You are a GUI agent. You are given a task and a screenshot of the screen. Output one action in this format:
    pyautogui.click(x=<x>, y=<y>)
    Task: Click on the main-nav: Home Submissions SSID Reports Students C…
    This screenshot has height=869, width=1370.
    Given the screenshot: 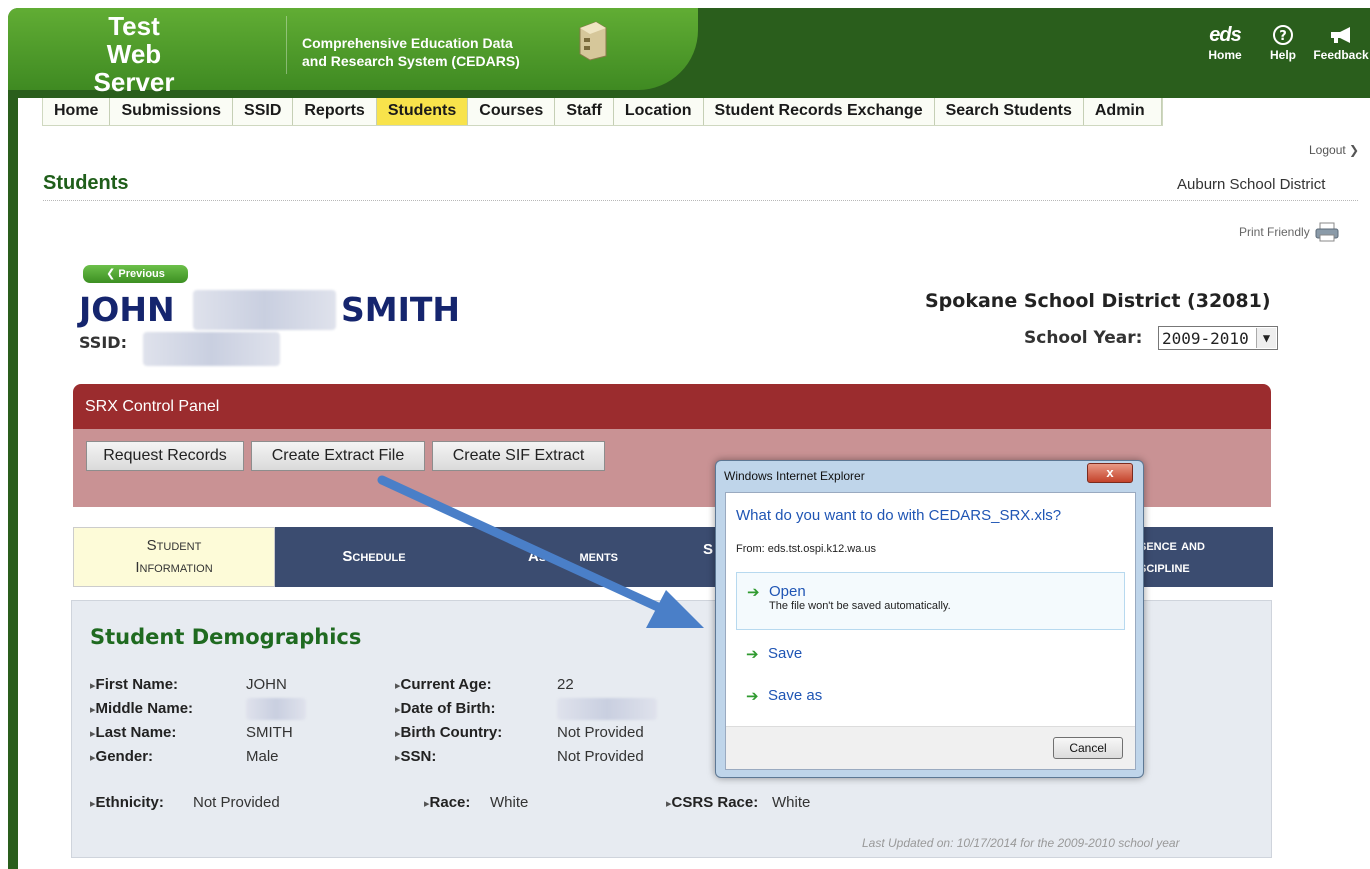 What is the action you would take?
    pyautogui.click(x=602, y=112)
    